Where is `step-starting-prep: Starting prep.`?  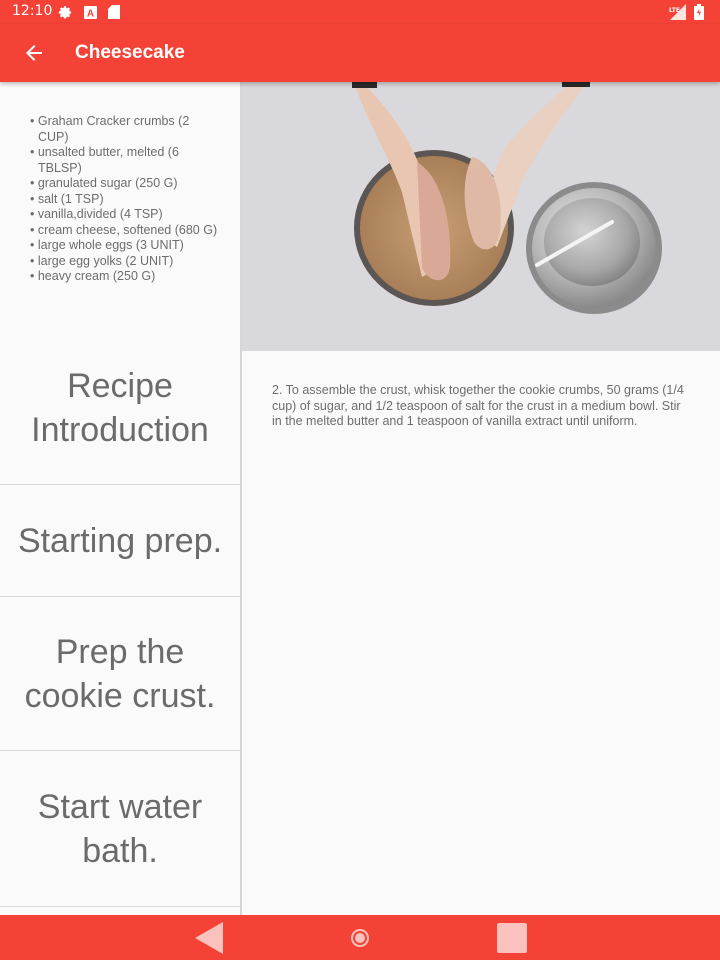
step-starting-prep: Starting prep. is located at coordinates (120, 541).